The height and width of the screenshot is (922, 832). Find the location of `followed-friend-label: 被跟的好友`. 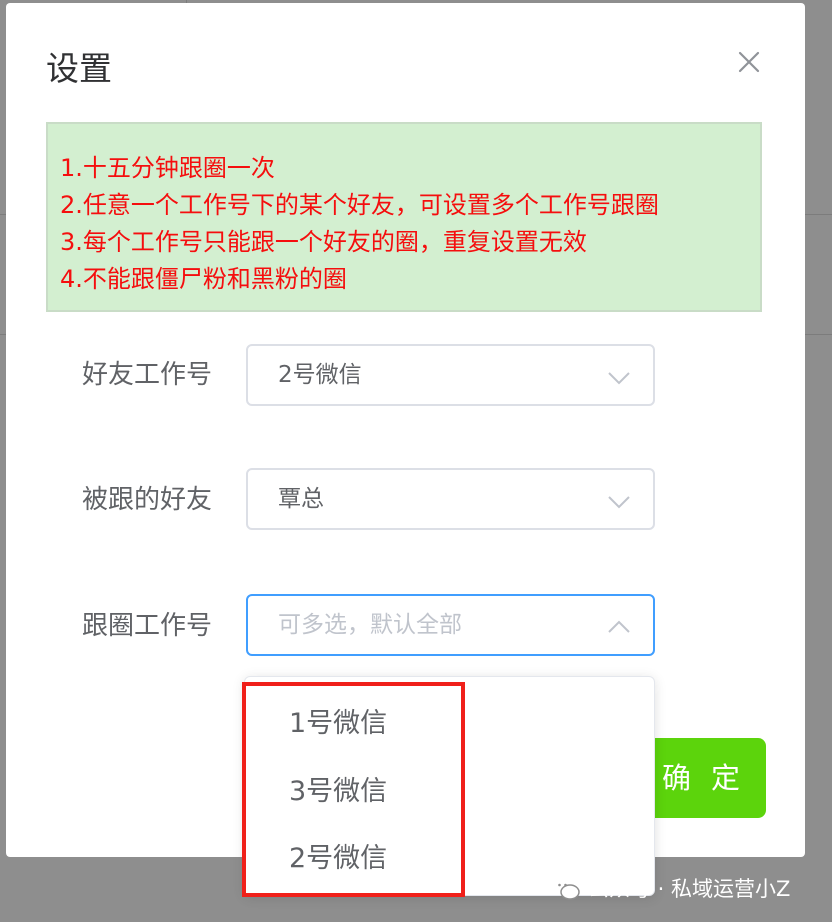

followed-friend-label: 被跟的好友 is located at coordinates (147, 500).